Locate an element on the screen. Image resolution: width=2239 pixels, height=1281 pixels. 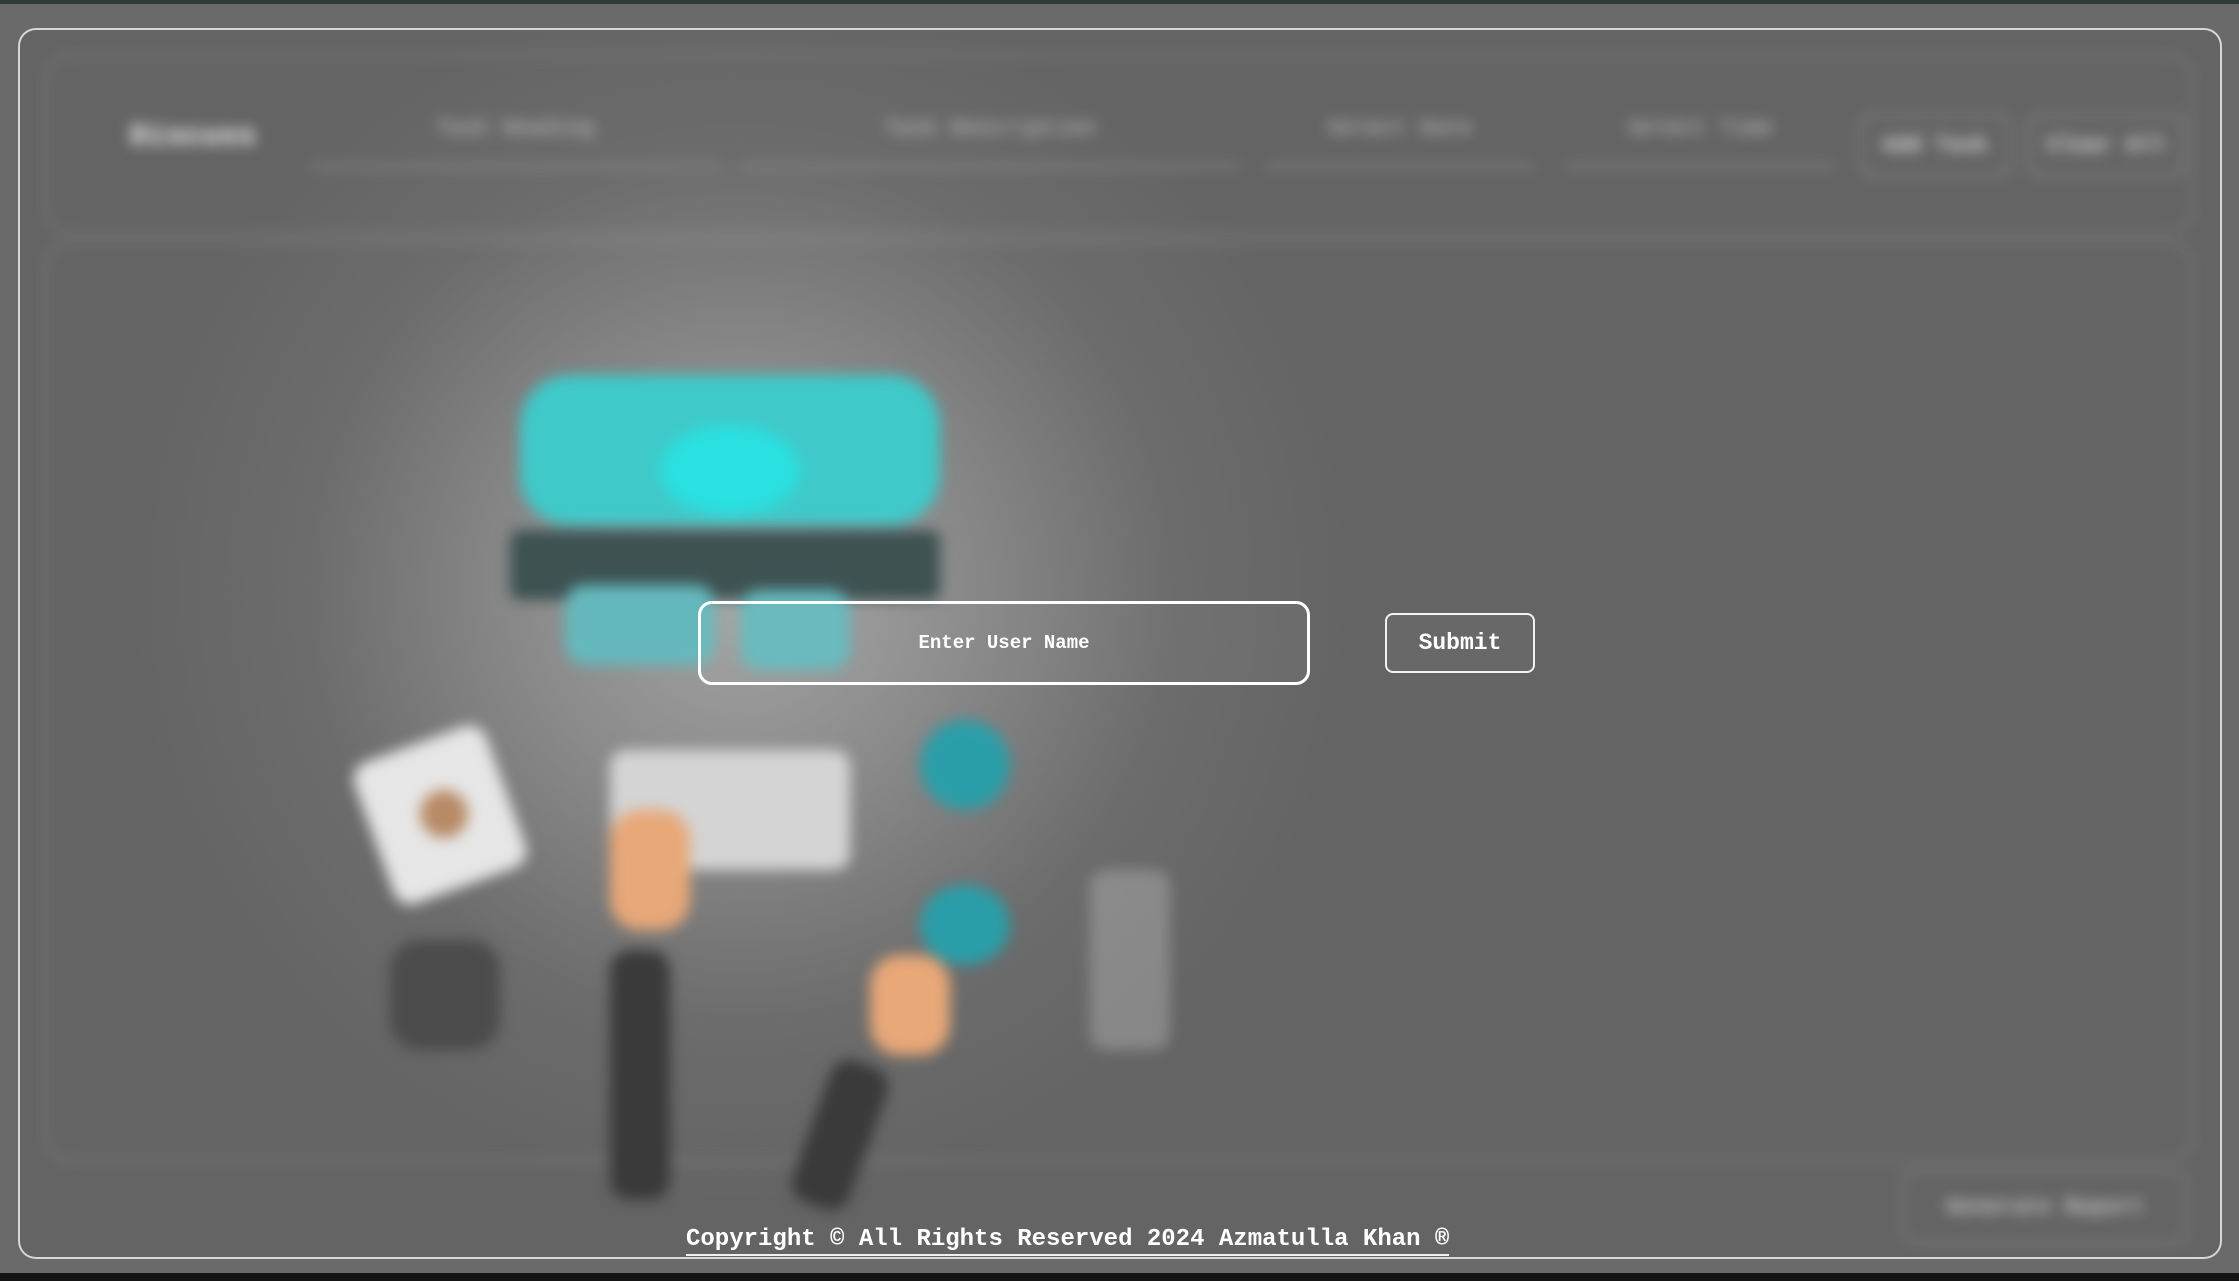
background-clear-all-button: Clear All is located at coordinates (2106, 145).